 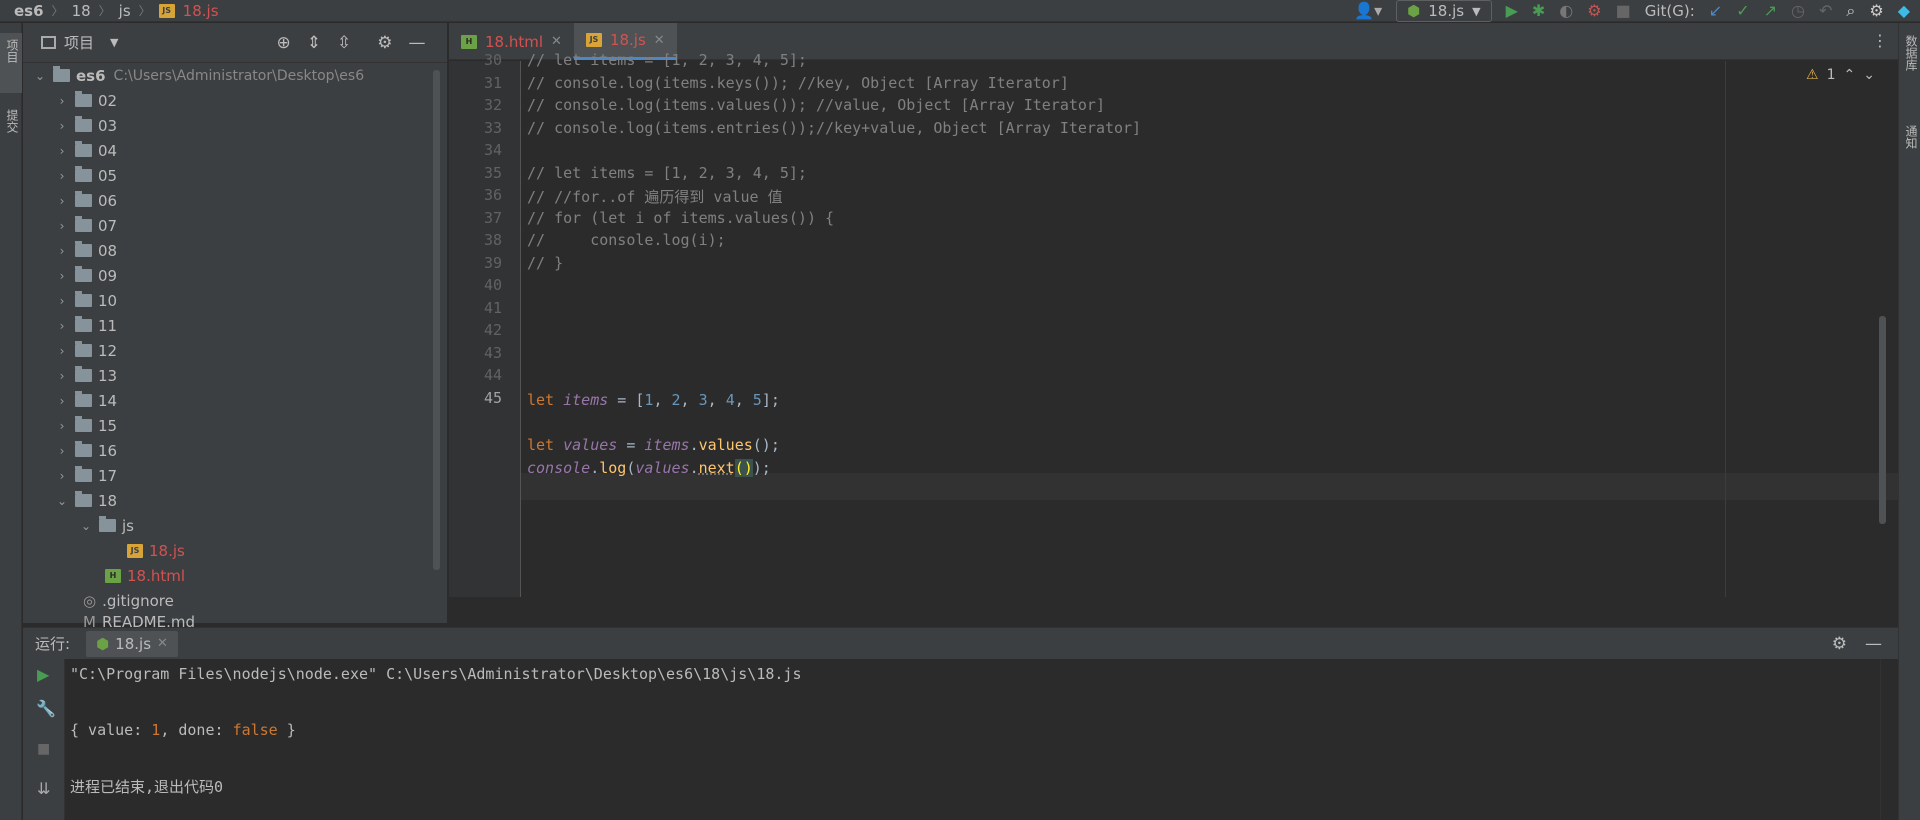 What do you see at coordinates (730, 400) in the screenshot?
I see `number-literal: 4` at bounding box center [730, 400].